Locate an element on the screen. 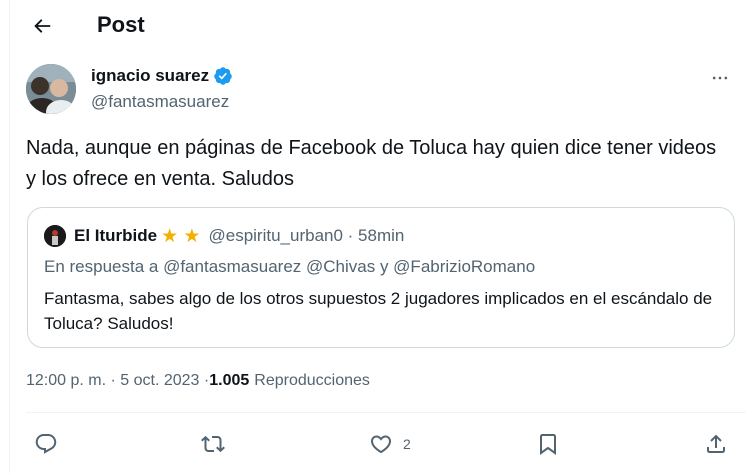 Image resolution: width=755 pixels, height=473 pixels. more-dots-icon is located at coordinates (720, 78).